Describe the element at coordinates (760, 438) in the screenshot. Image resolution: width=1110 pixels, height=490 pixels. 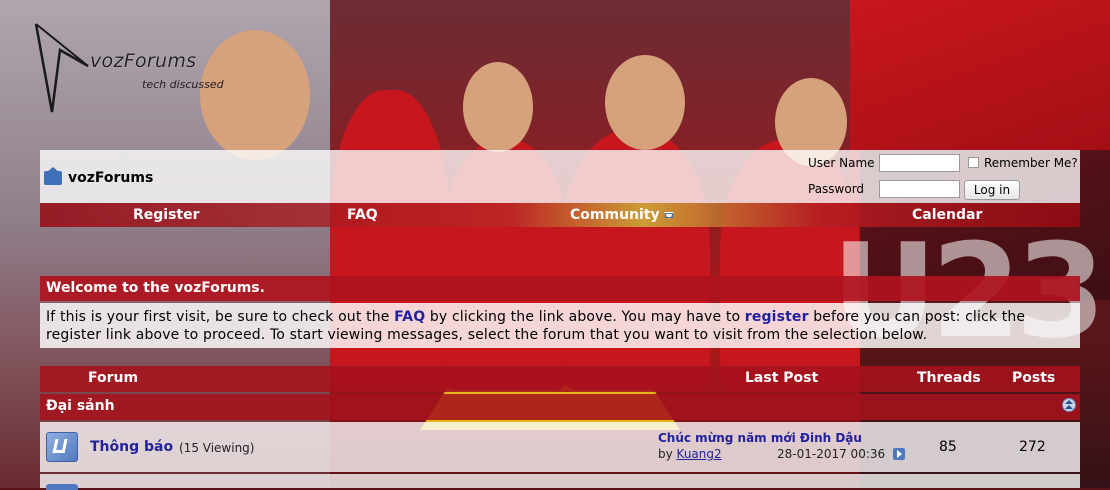
I see `last-post-title: Chúc mừng năm mới Đinh Dậu` at that location.